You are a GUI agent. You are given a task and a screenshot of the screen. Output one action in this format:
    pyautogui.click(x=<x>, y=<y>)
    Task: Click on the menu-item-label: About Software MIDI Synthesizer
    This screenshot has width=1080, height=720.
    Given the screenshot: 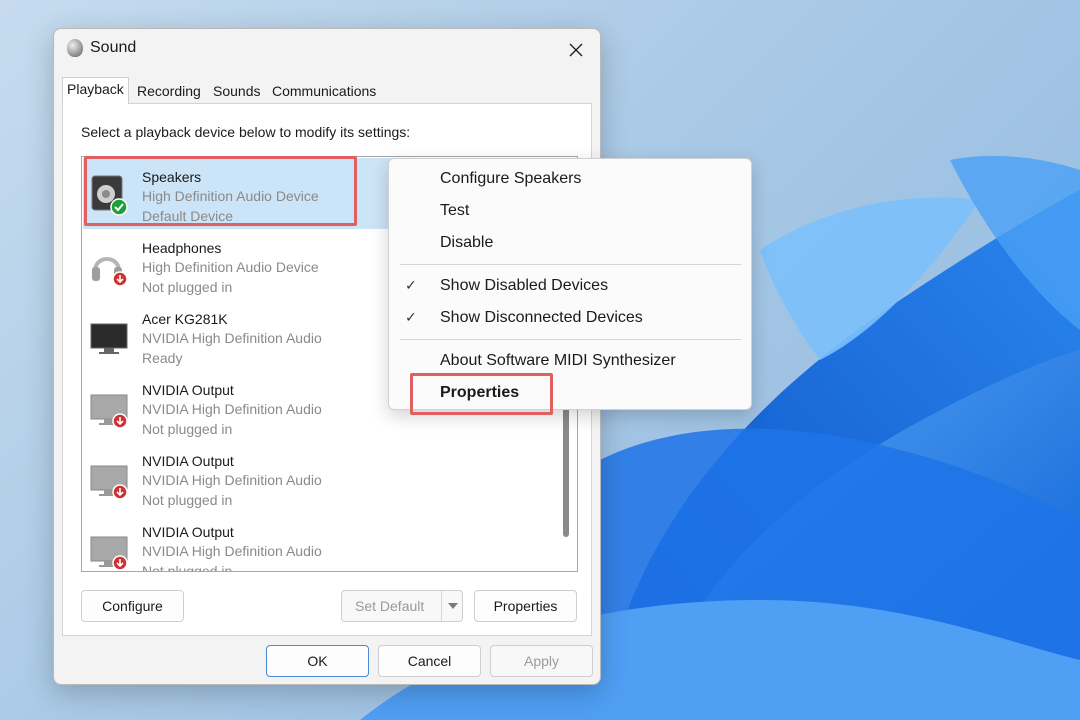 What is the action you would take?
    pyautogui.click(x=558, y=360)
    